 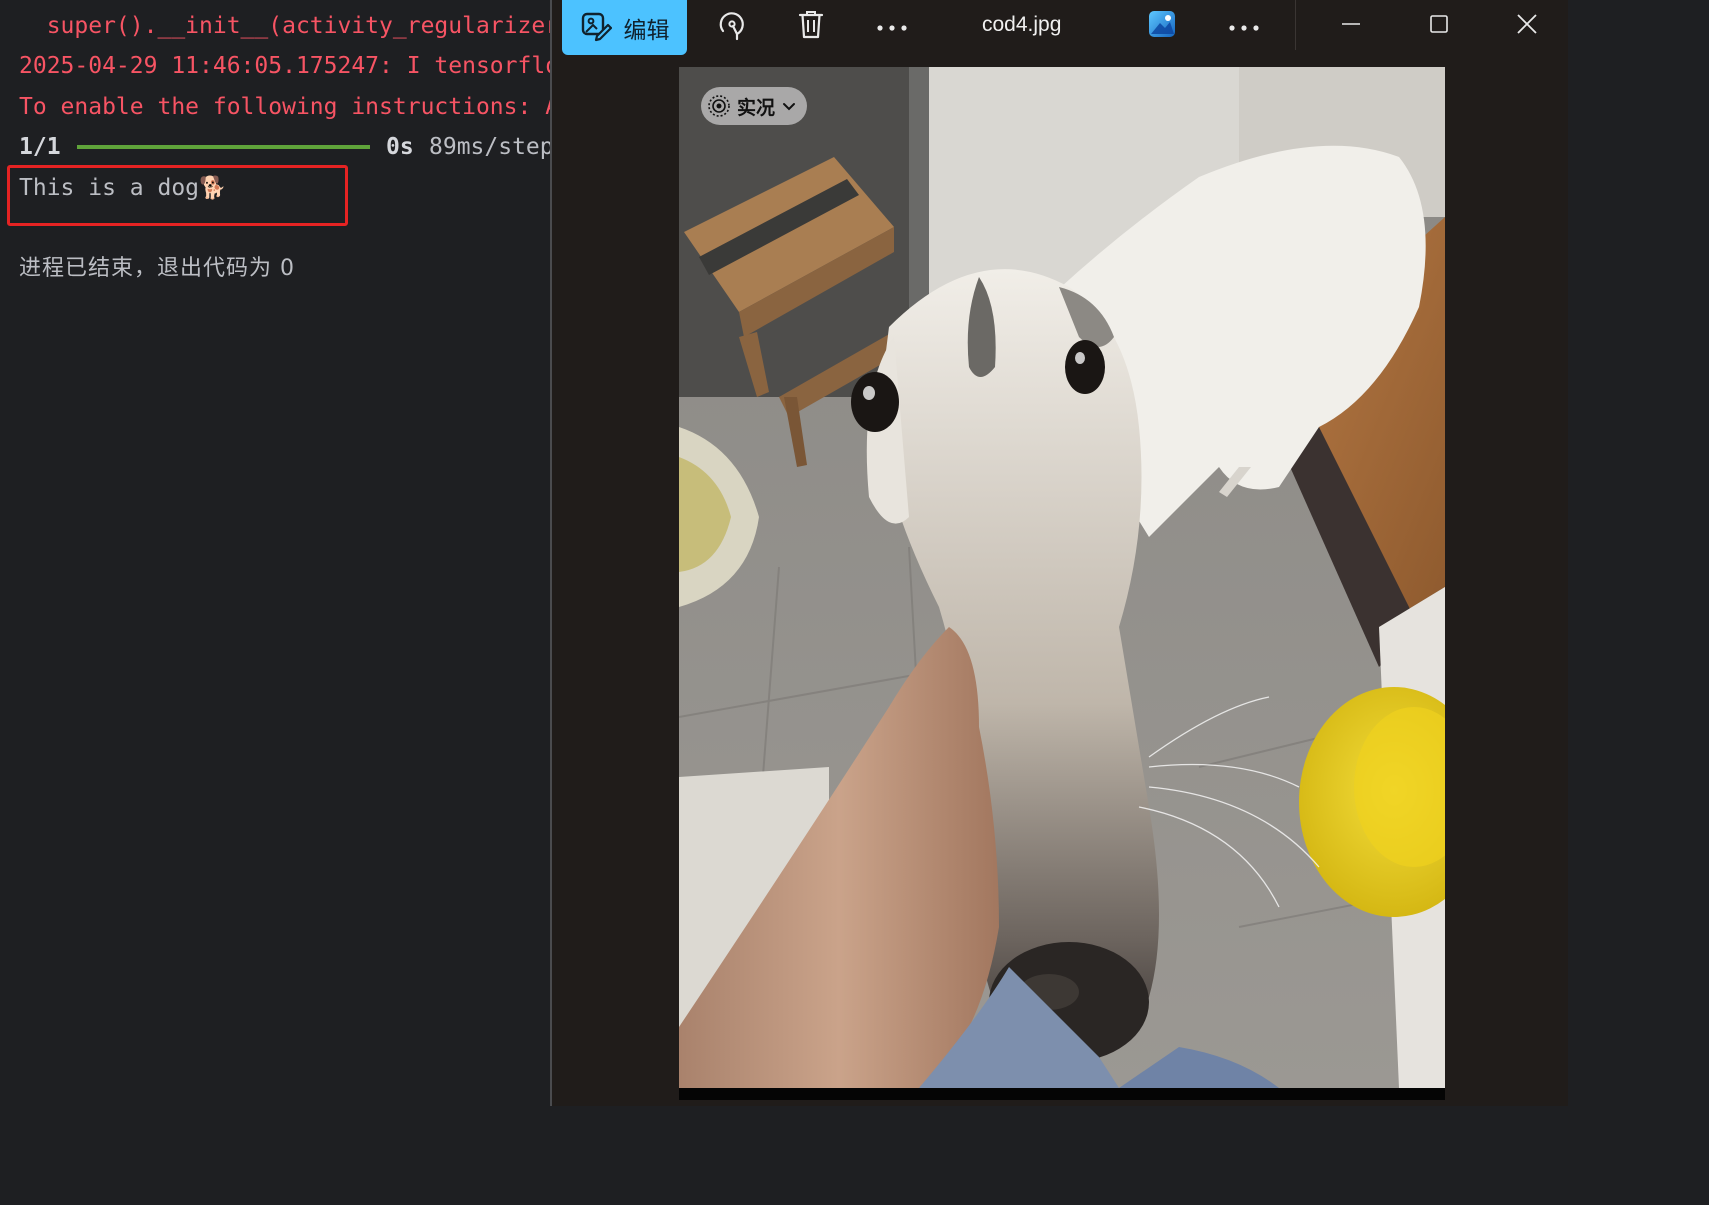 I want to click on photos-app-icon, so click(x=1162, y=26).